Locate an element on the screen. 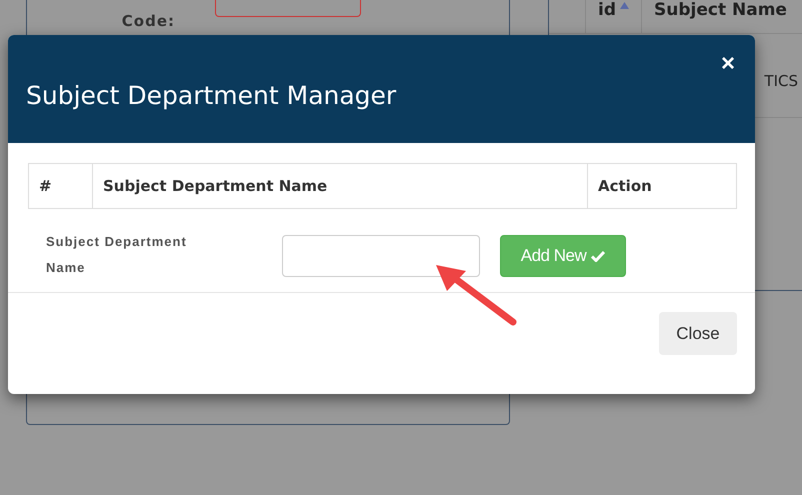  column-header: id is located at coordinates (613, 16).